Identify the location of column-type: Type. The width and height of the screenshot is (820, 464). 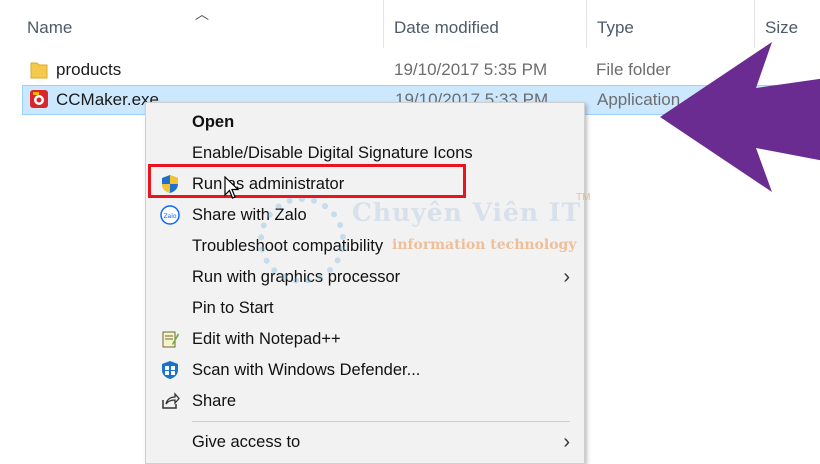
(615, 28).